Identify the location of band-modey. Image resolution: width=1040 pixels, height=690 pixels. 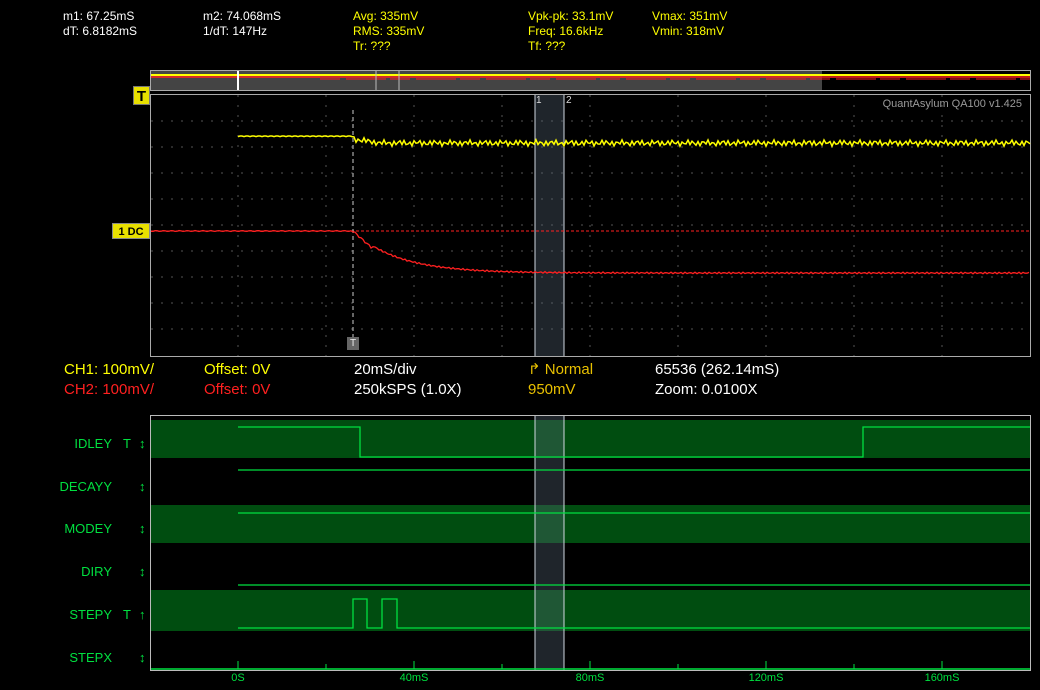
(590, 524).